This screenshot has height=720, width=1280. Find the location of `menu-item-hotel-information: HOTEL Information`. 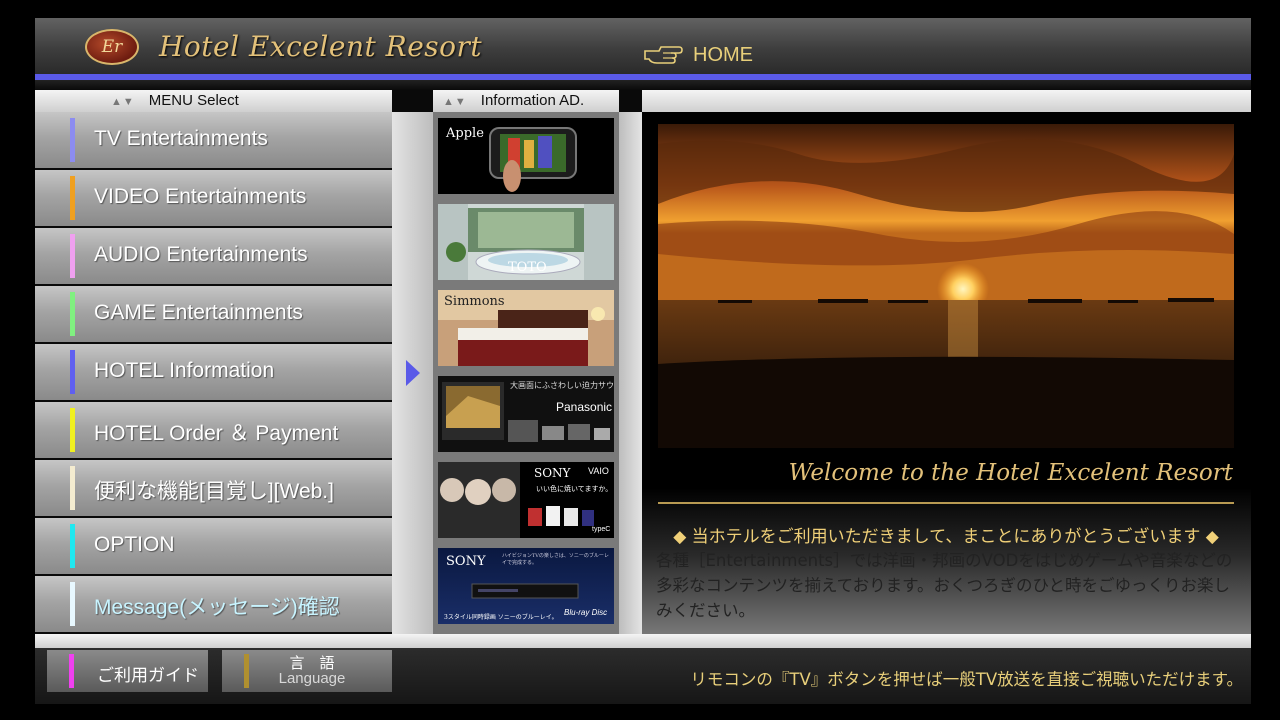

menu-item-hotel-information: HOTEL Information is located at coordinates (213, 372).